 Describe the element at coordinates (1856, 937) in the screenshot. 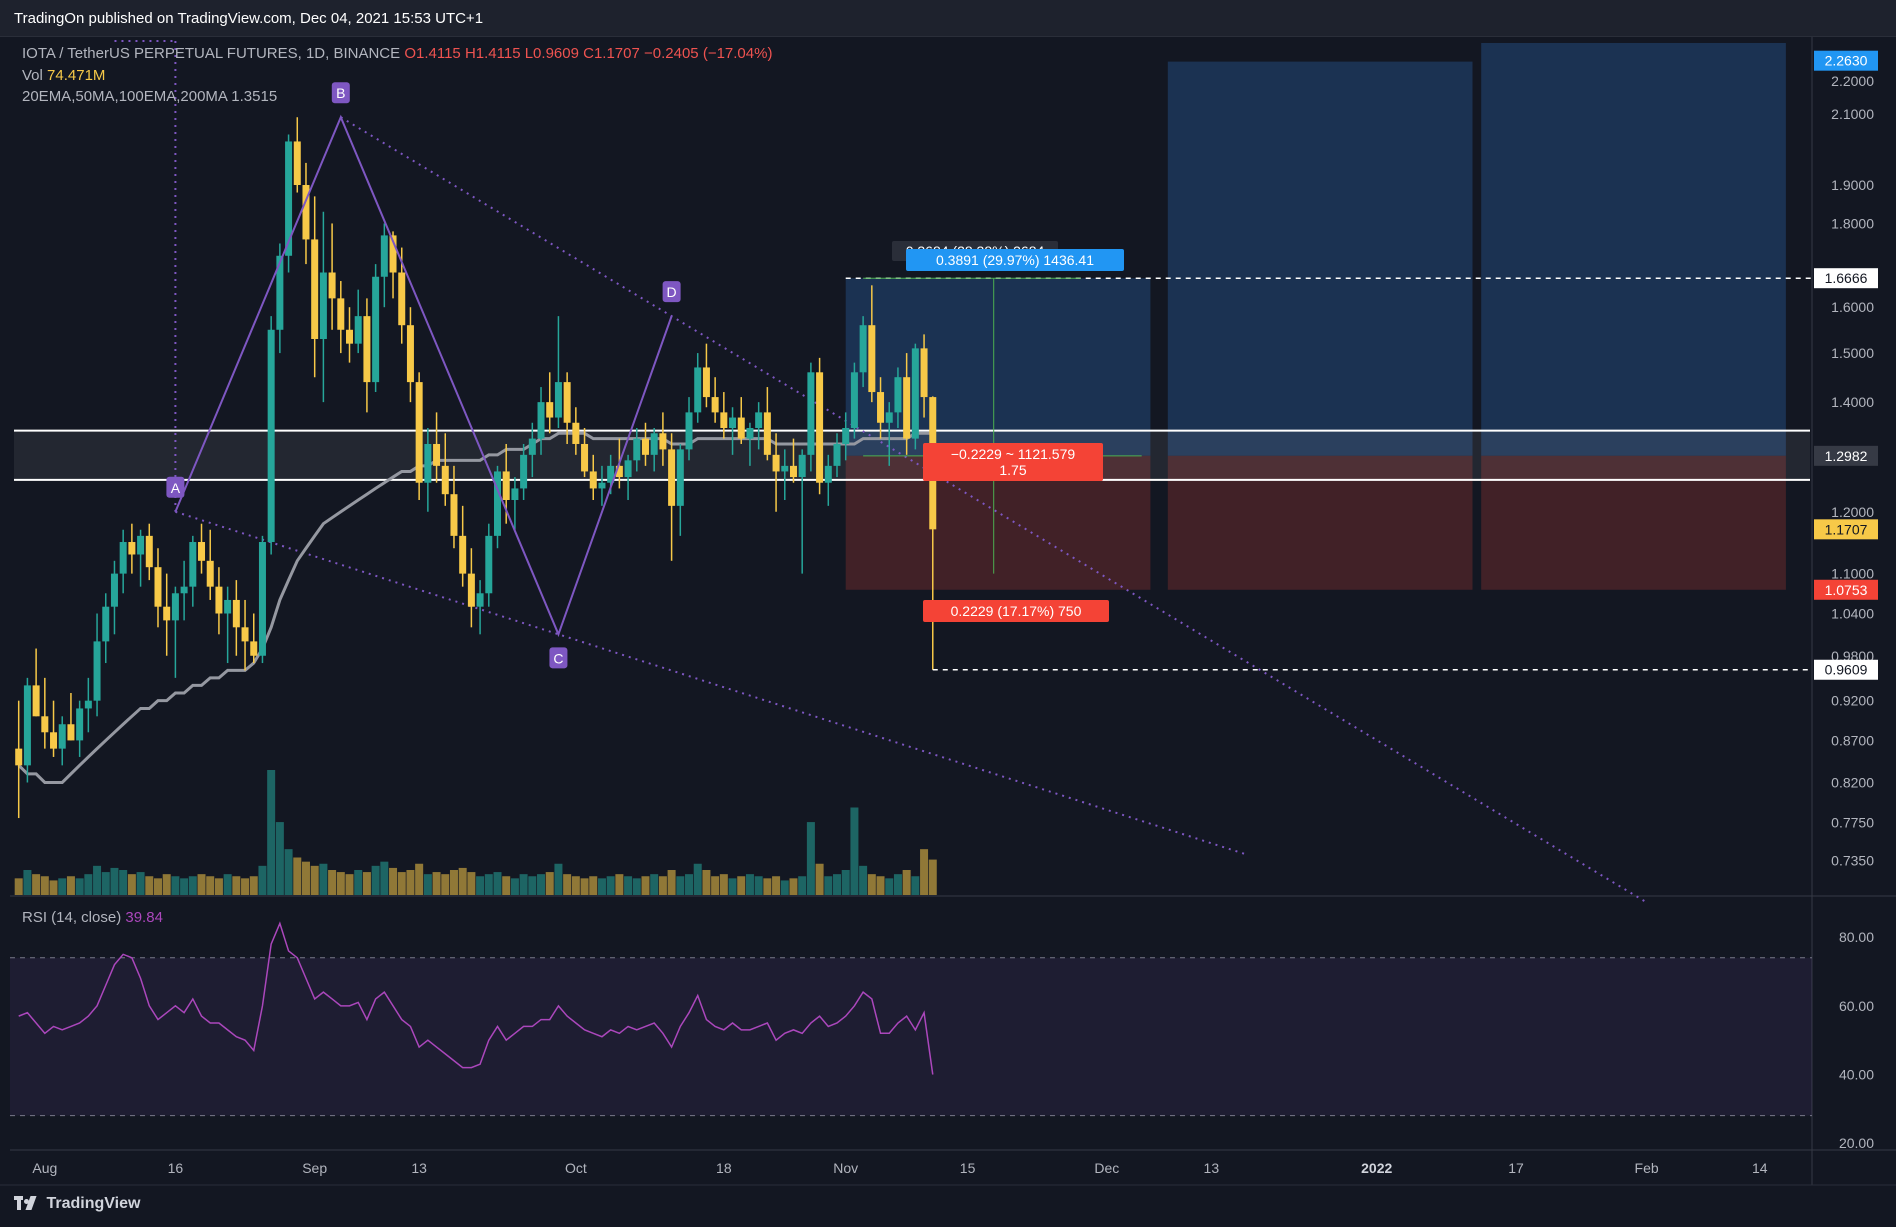

I see `rsi-tick: 80.00` at that location.